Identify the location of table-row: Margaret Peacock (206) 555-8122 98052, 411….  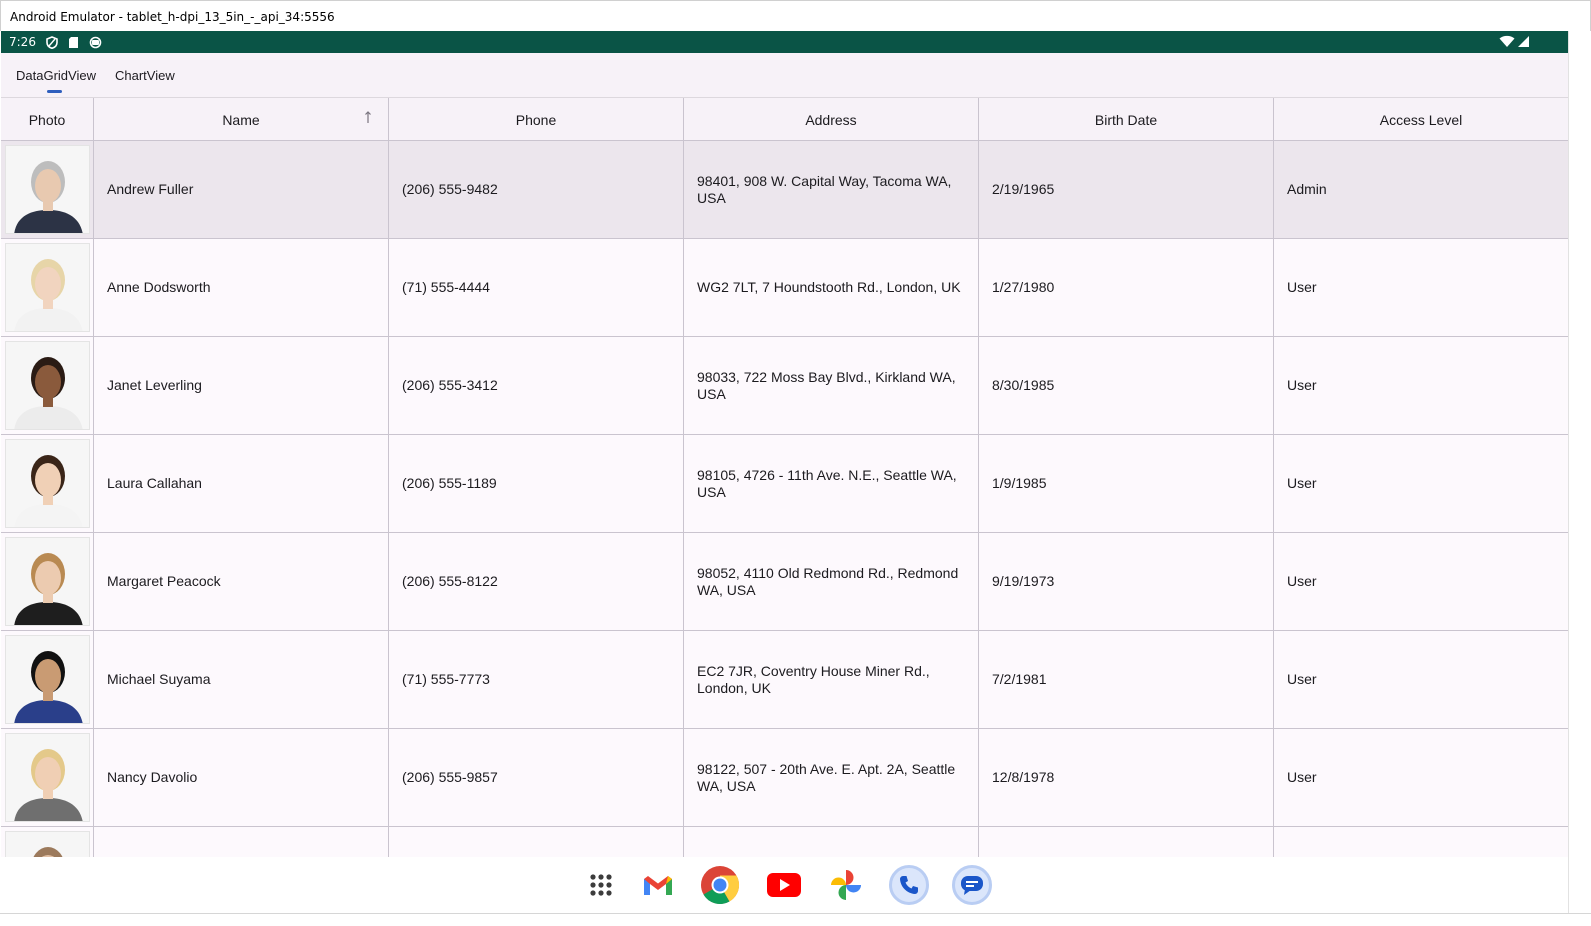
(784, 582).